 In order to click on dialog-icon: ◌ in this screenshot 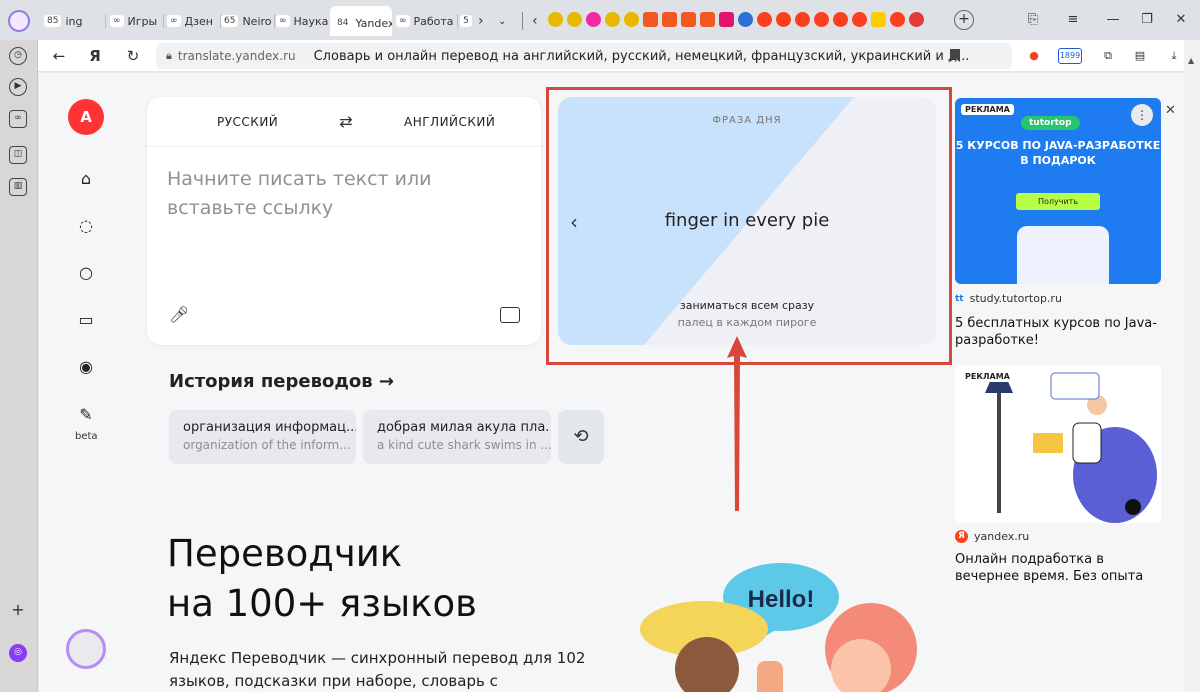, I will do `click(86, 226)`.